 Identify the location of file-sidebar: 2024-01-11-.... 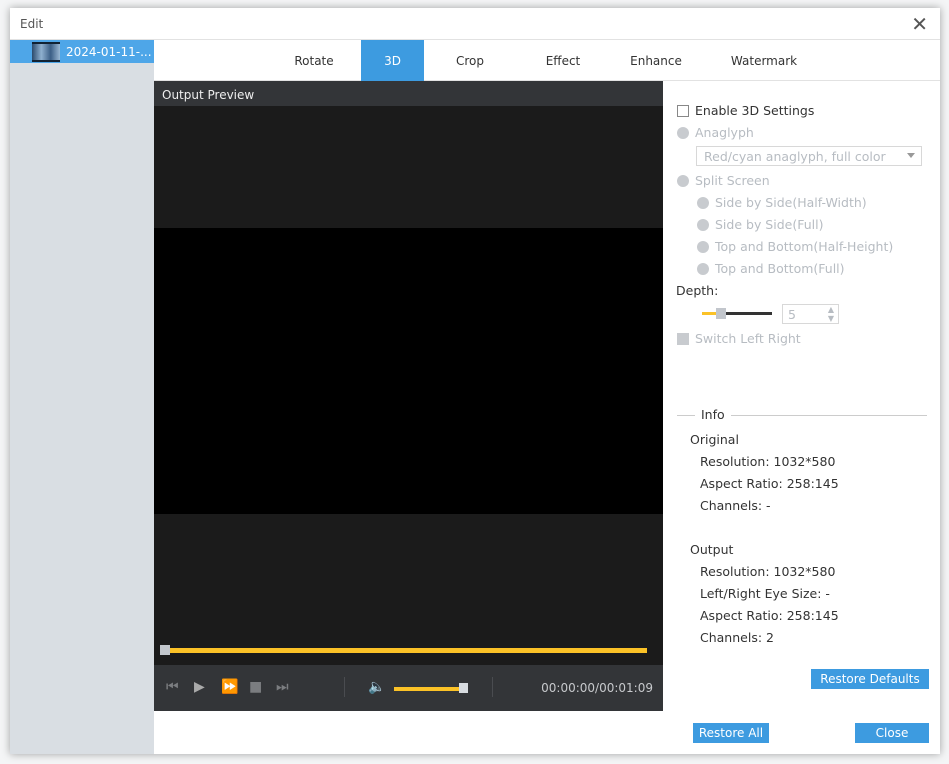
(82, 397).